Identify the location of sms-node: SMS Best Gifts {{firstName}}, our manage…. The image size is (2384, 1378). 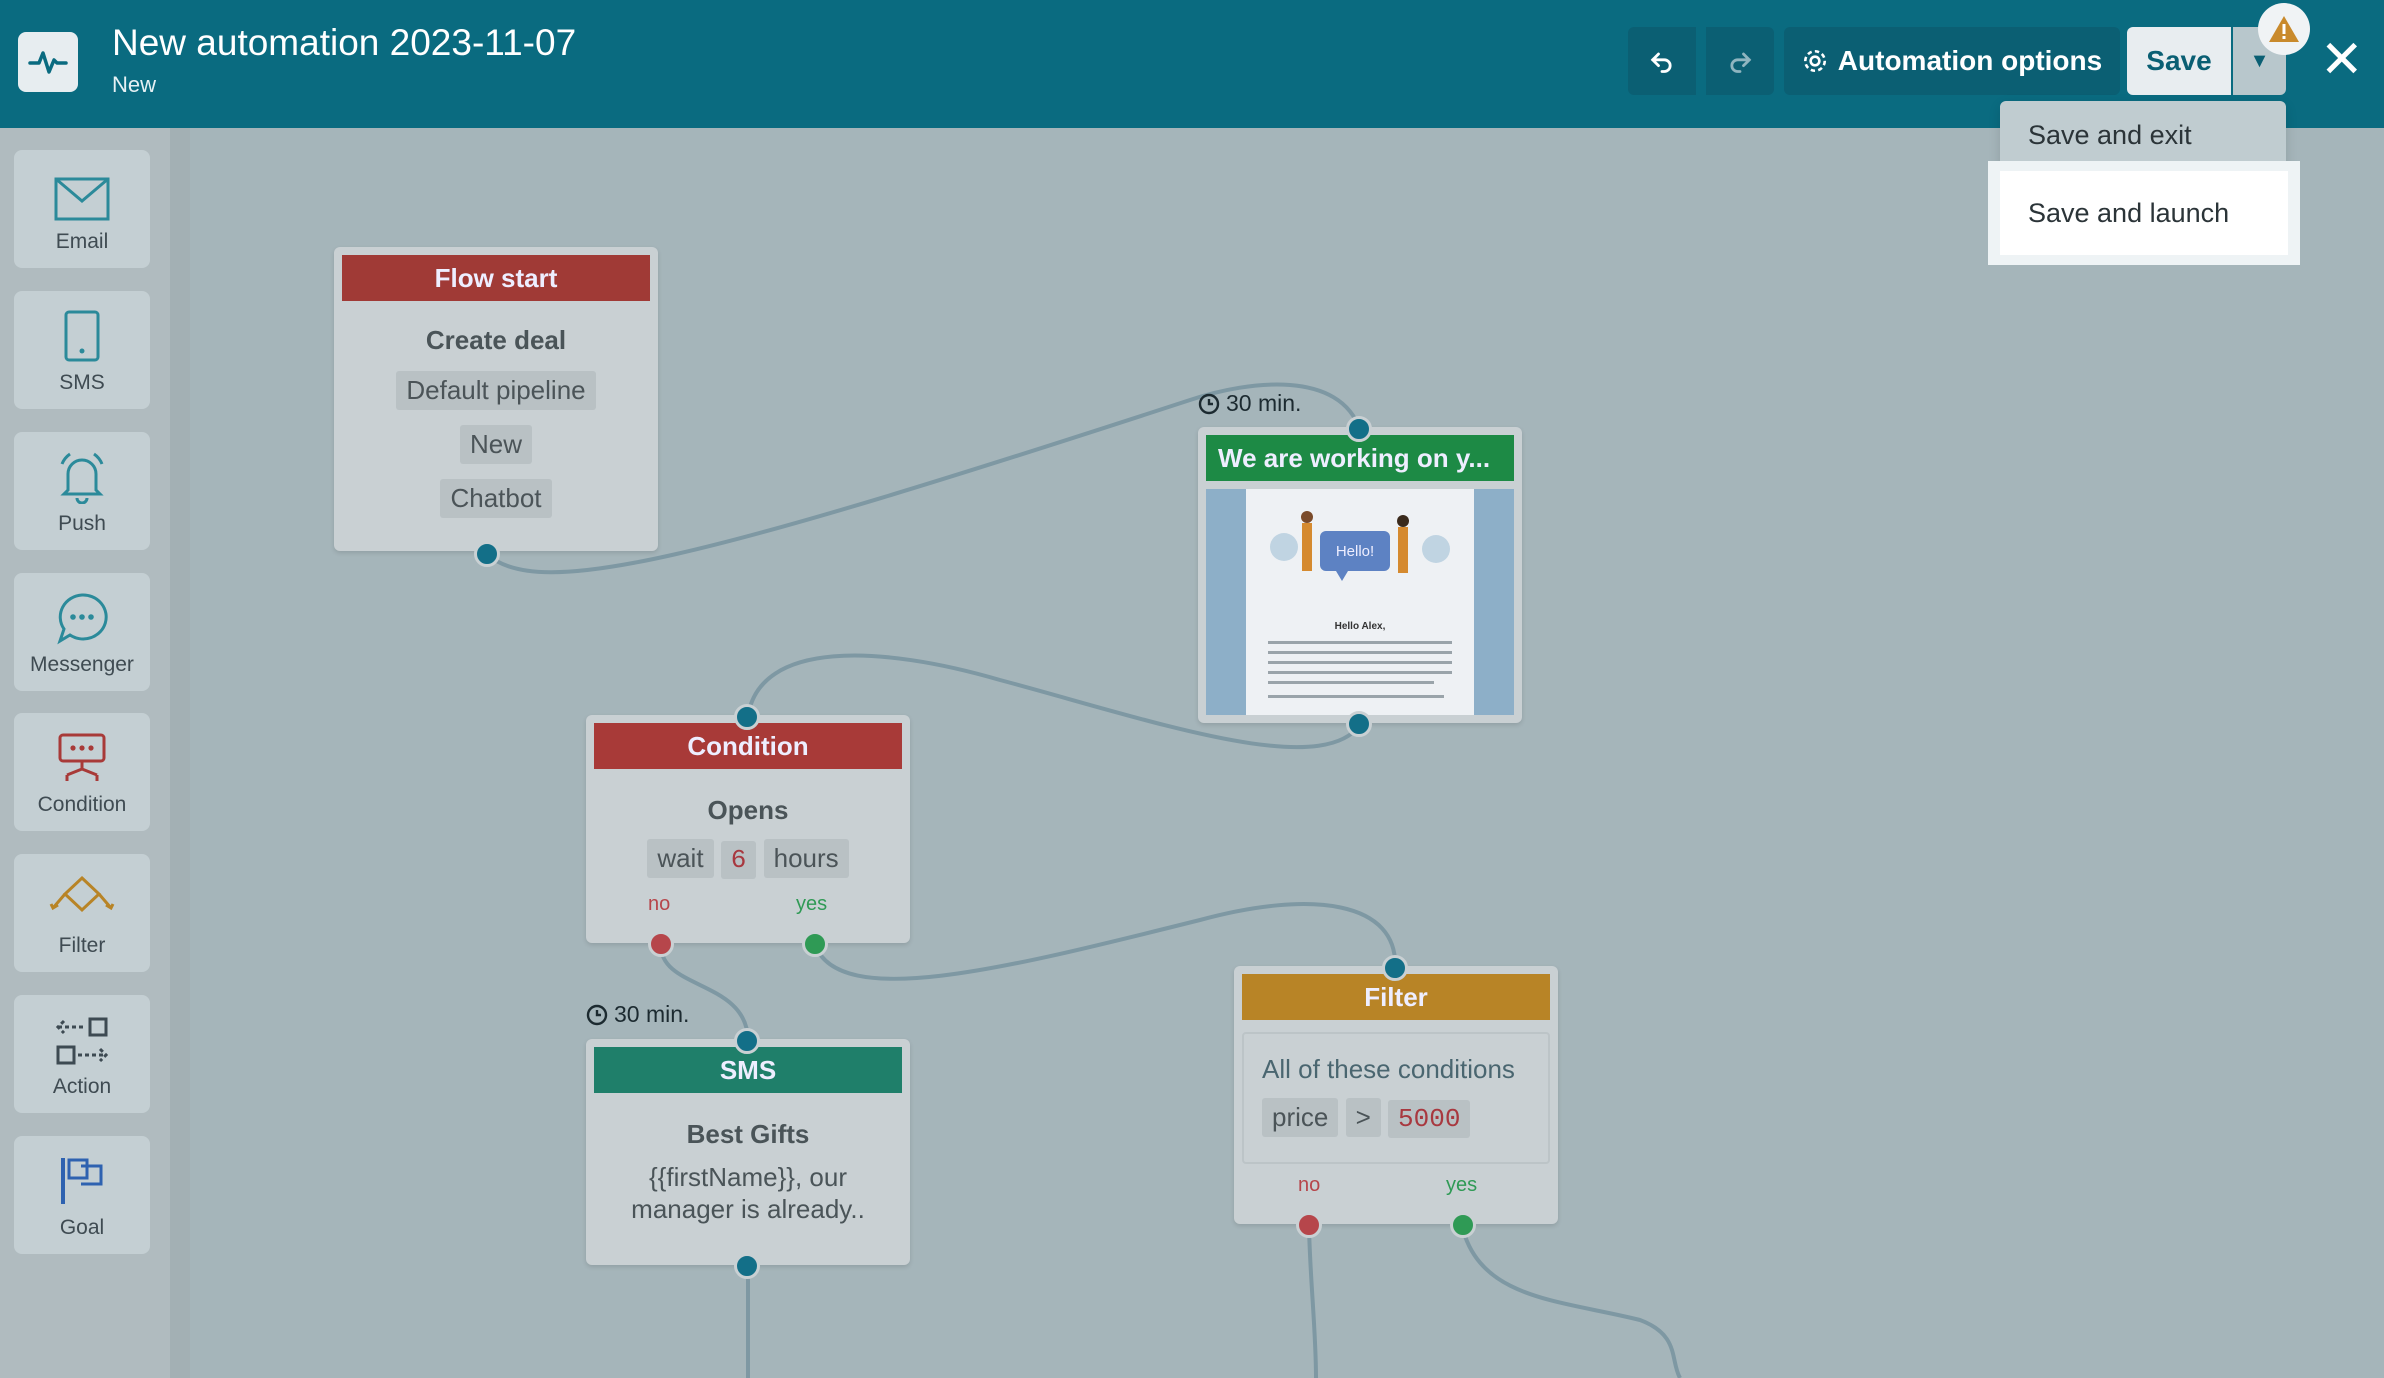
(748, 1152).